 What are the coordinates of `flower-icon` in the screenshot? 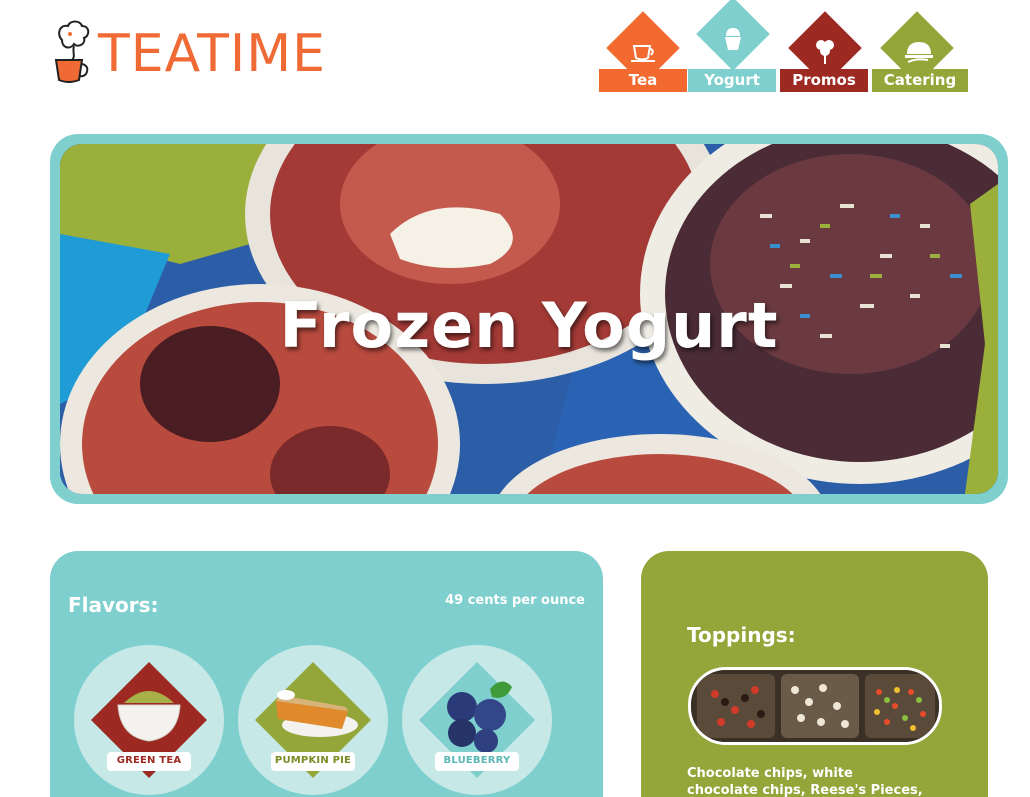 It's located at (825, 52).